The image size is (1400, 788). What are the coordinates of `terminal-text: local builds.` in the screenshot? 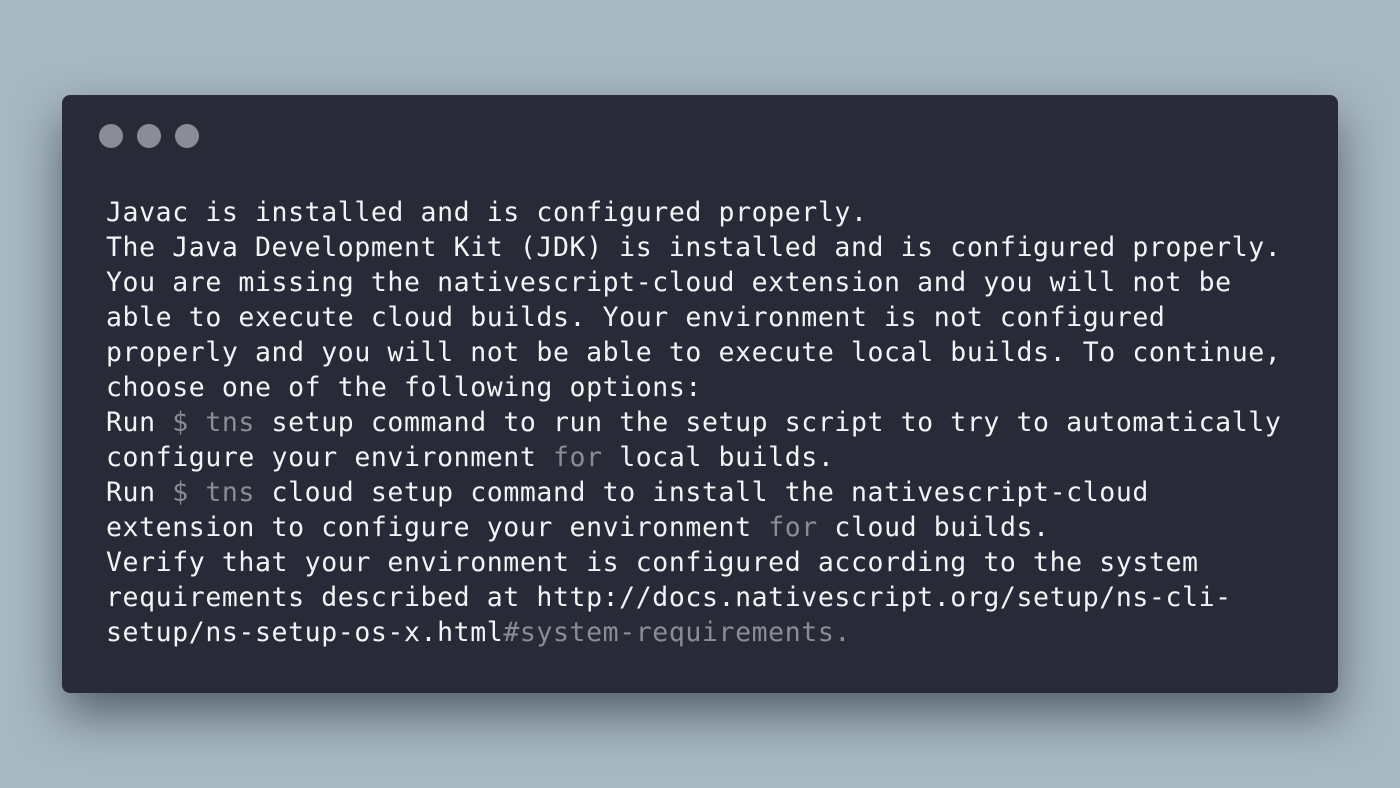 It's located at (718, 457).